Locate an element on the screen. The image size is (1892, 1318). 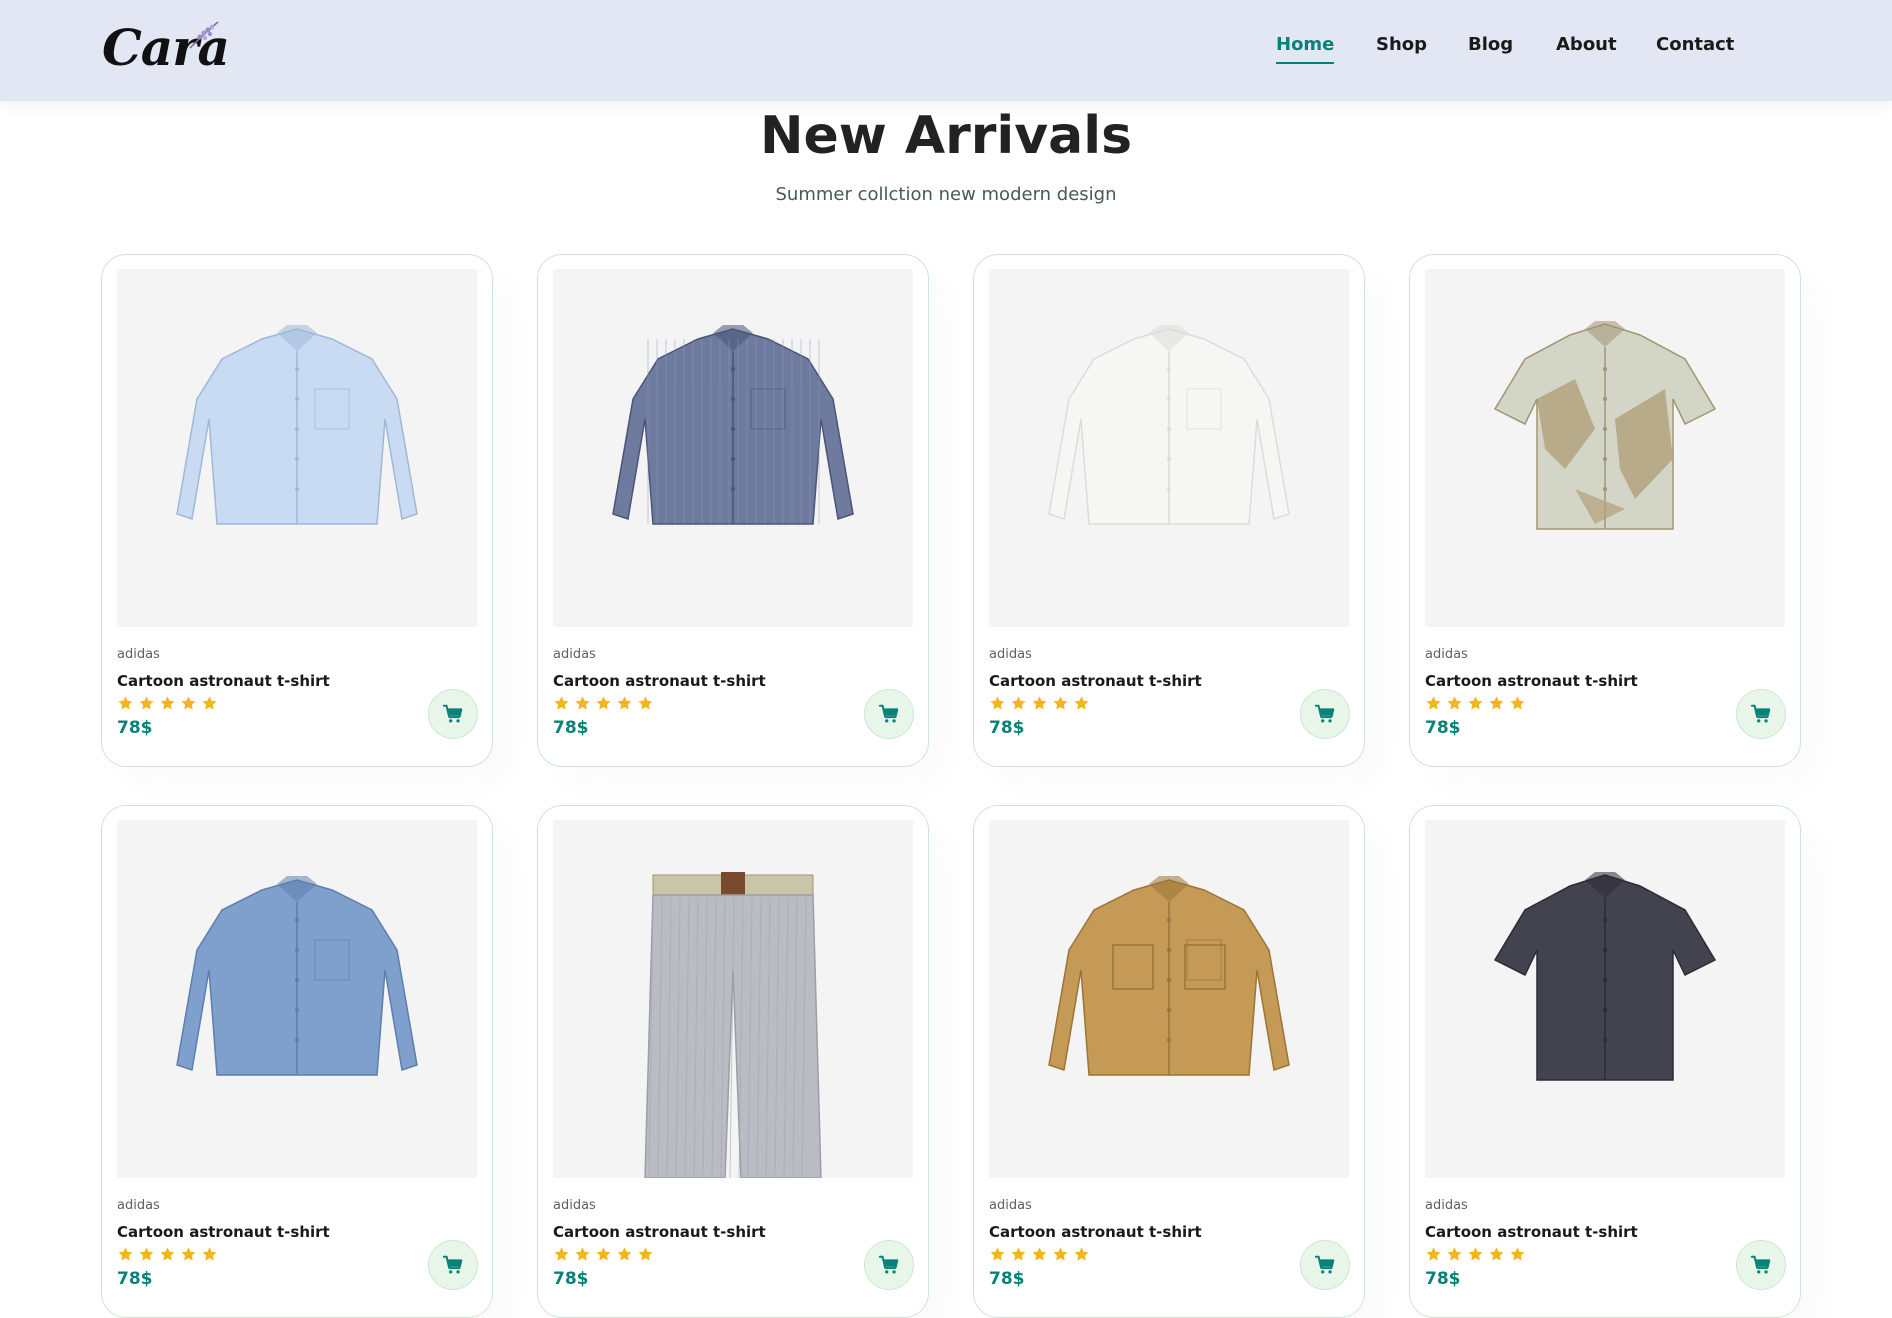
product-card-7: adidas Cartoon astronaut t-shirt 78$ is located at coordinates (1169, 1061).